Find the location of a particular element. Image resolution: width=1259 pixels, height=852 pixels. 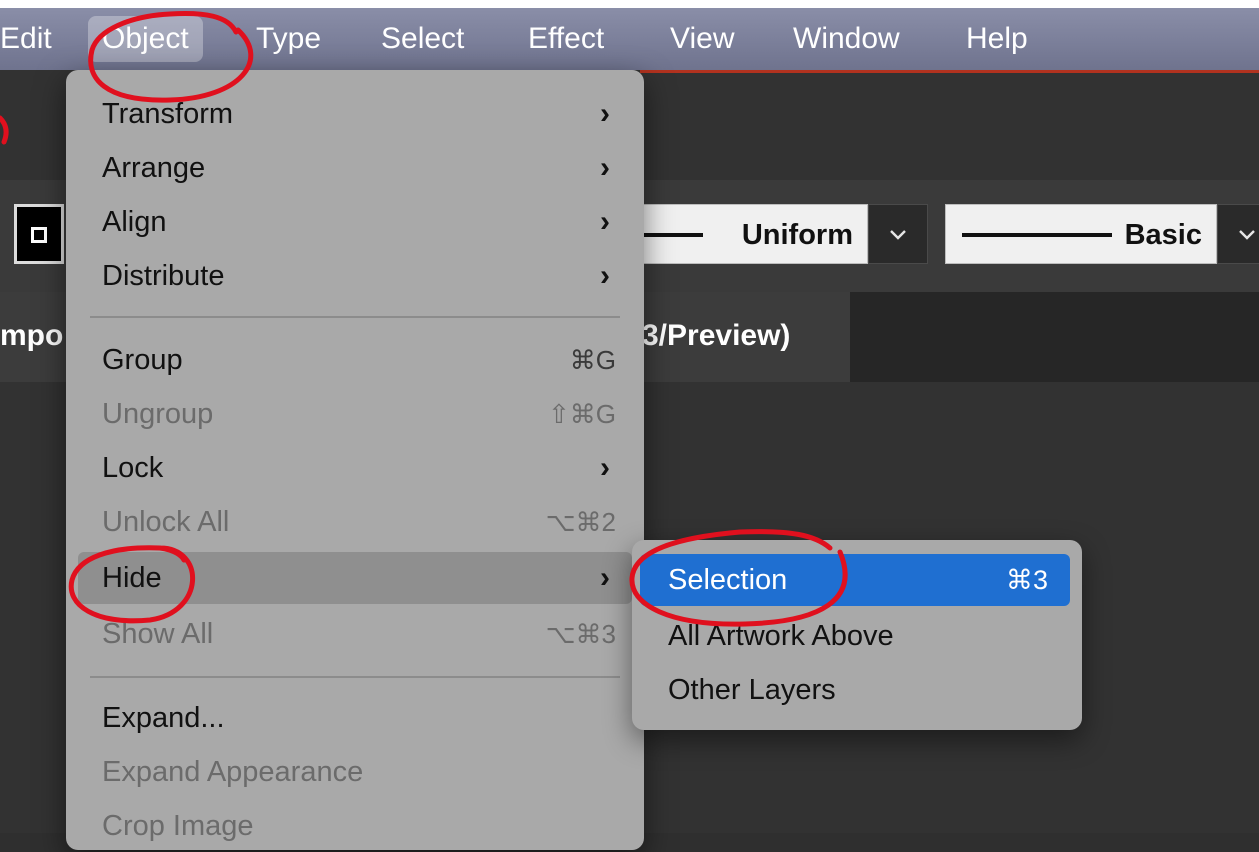

menu-item-label: Expand Appearance is located at coordinates (233, 772).